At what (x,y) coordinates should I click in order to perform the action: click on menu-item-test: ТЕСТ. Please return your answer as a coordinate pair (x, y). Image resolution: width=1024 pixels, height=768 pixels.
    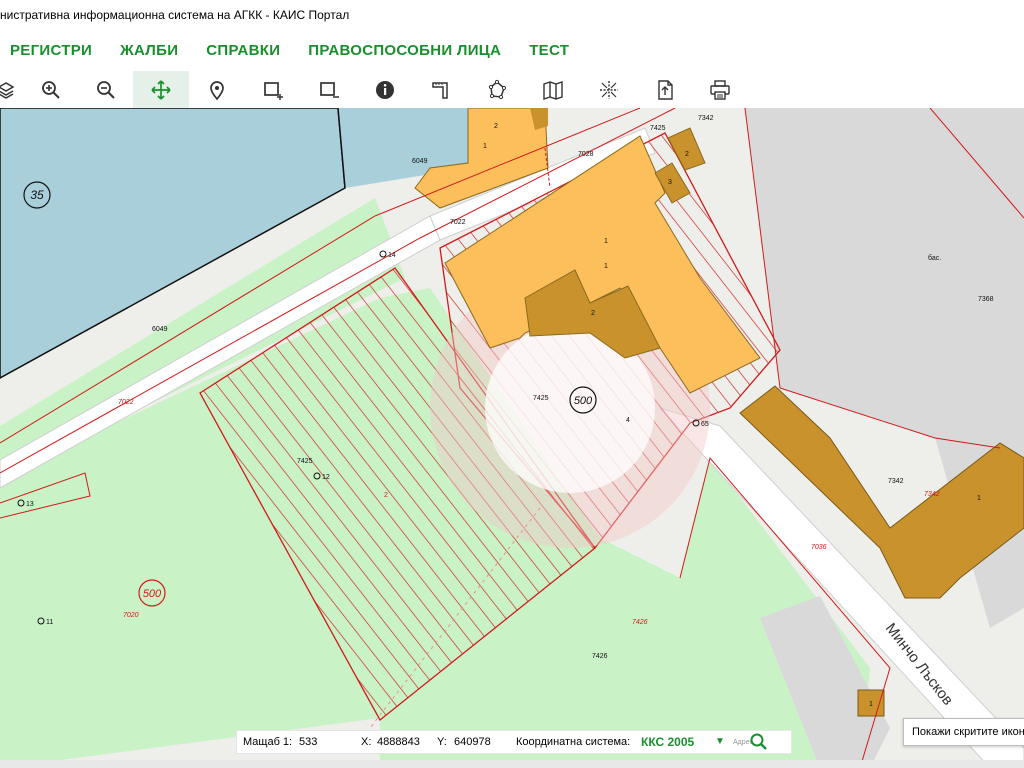
    Looking at the image, I should click on (549, 50).